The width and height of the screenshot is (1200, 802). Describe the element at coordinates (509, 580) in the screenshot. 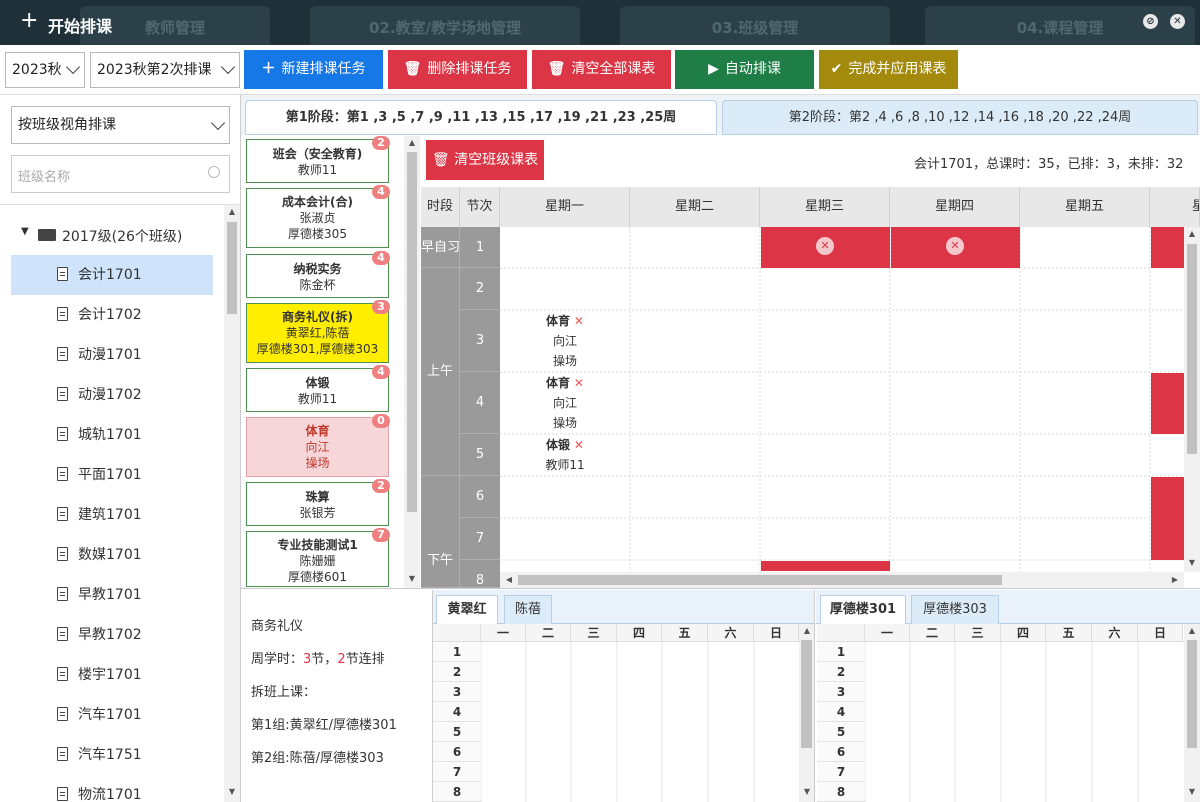

I see `scroll-left-icon: ◀` at that location.